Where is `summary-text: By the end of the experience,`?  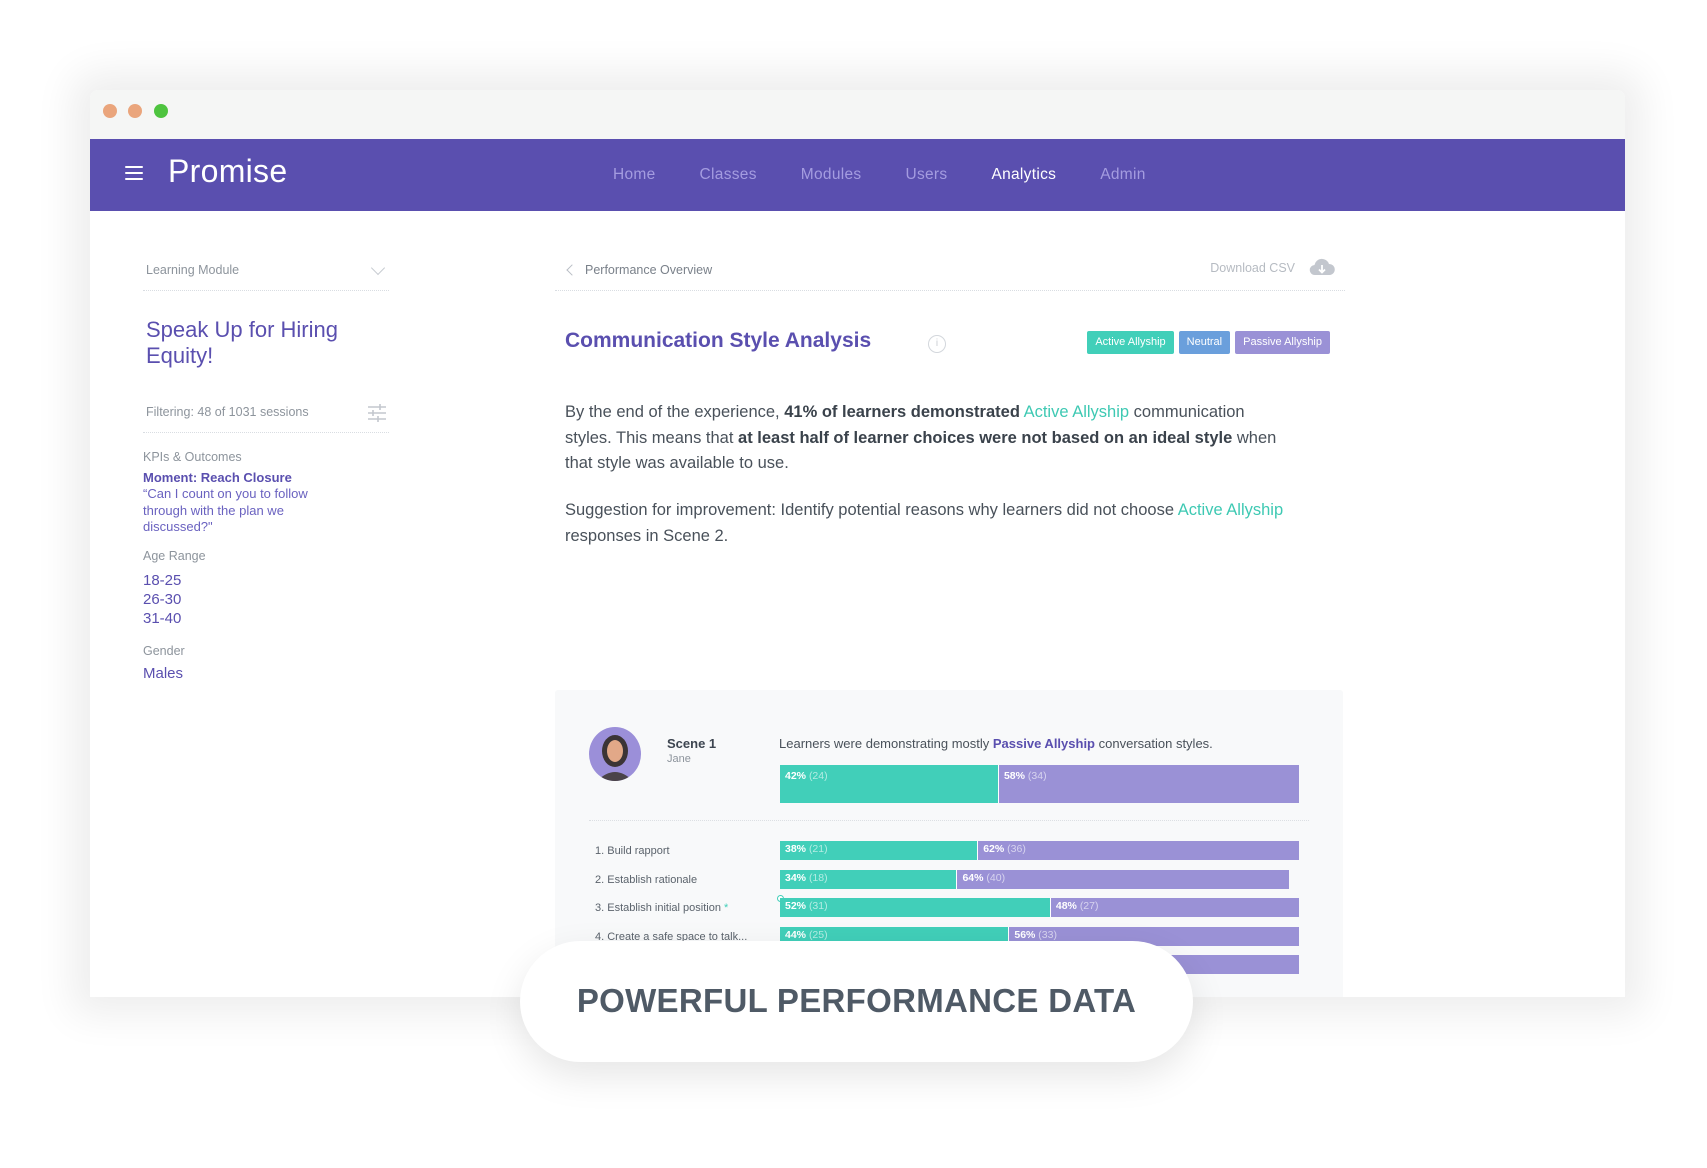 summary-text: By the end of the experience, is located at coordinates (675, 412).